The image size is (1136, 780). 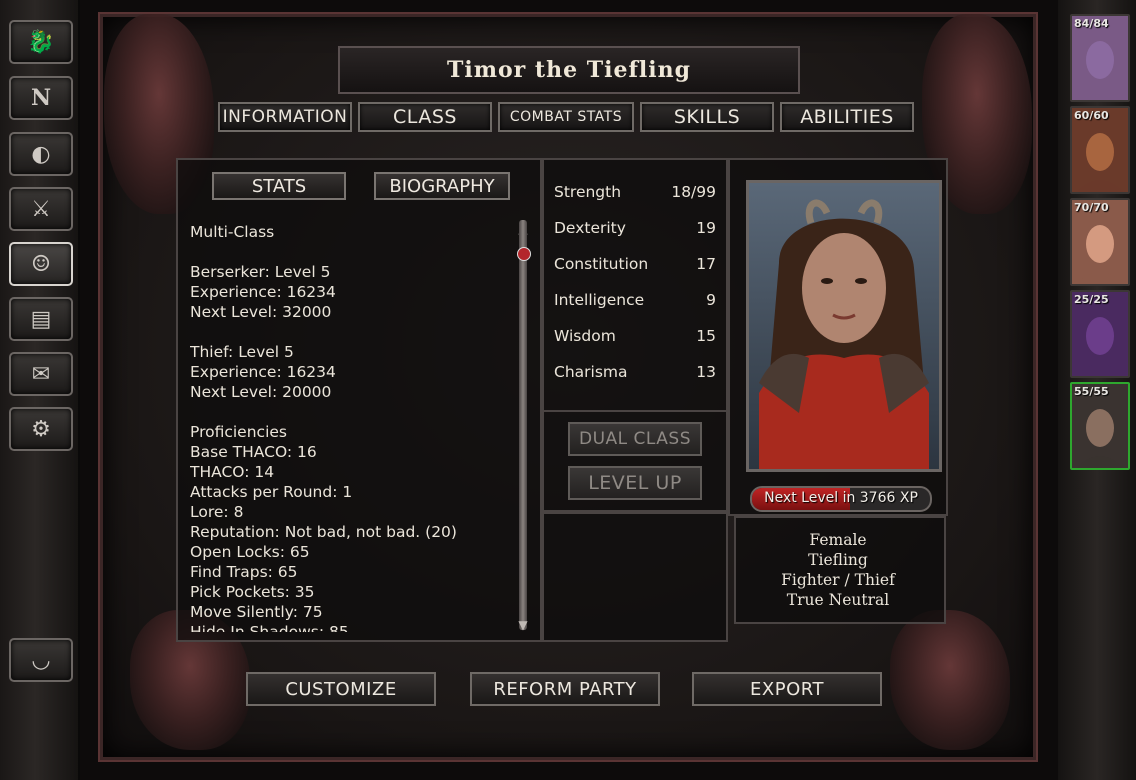 What do you see at coordinates (1100, 150) in the screenshot?
I see `party-portrait-2: 60/60` at bounding box center [1100, 150].